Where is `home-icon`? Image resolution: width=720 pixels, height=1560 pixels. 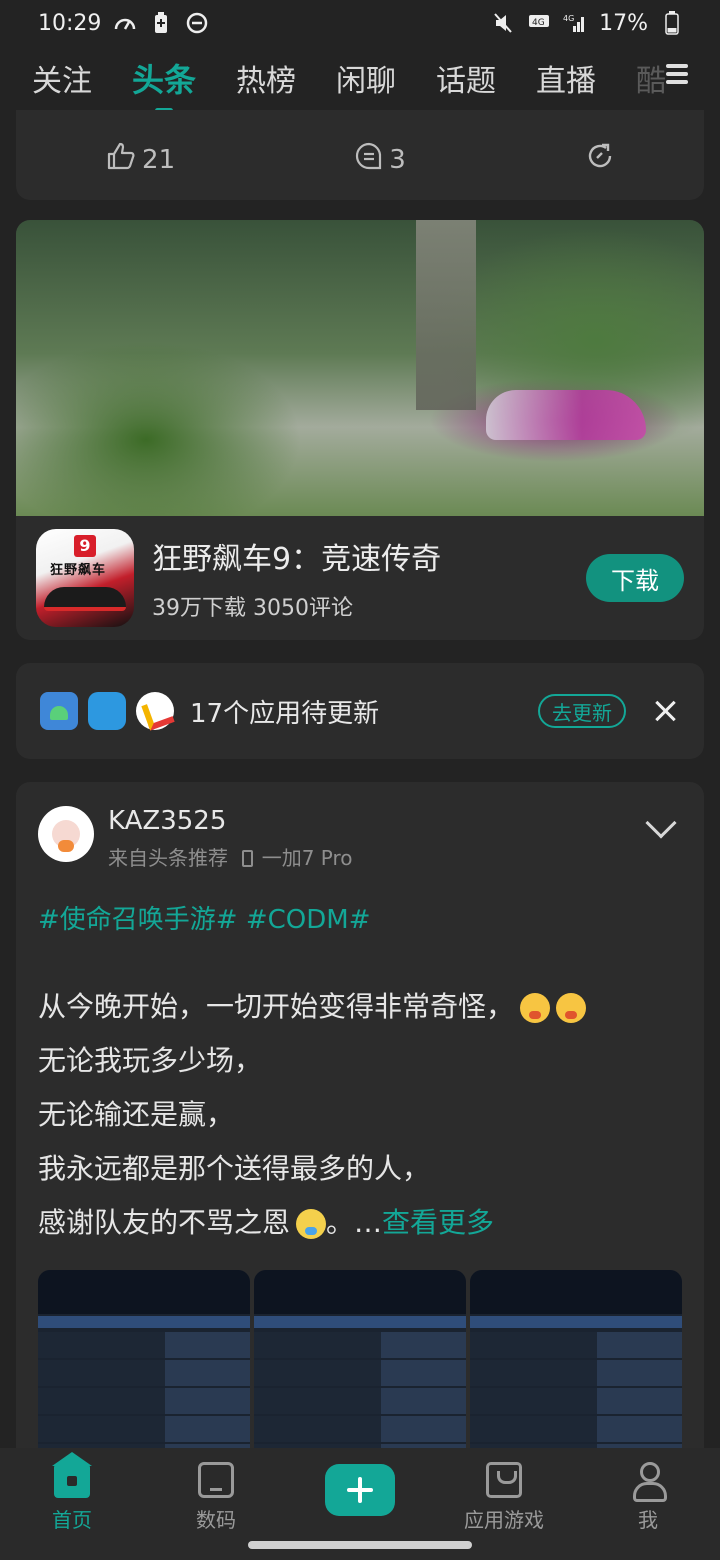 home-icon is located at coordinates (72, 1475).